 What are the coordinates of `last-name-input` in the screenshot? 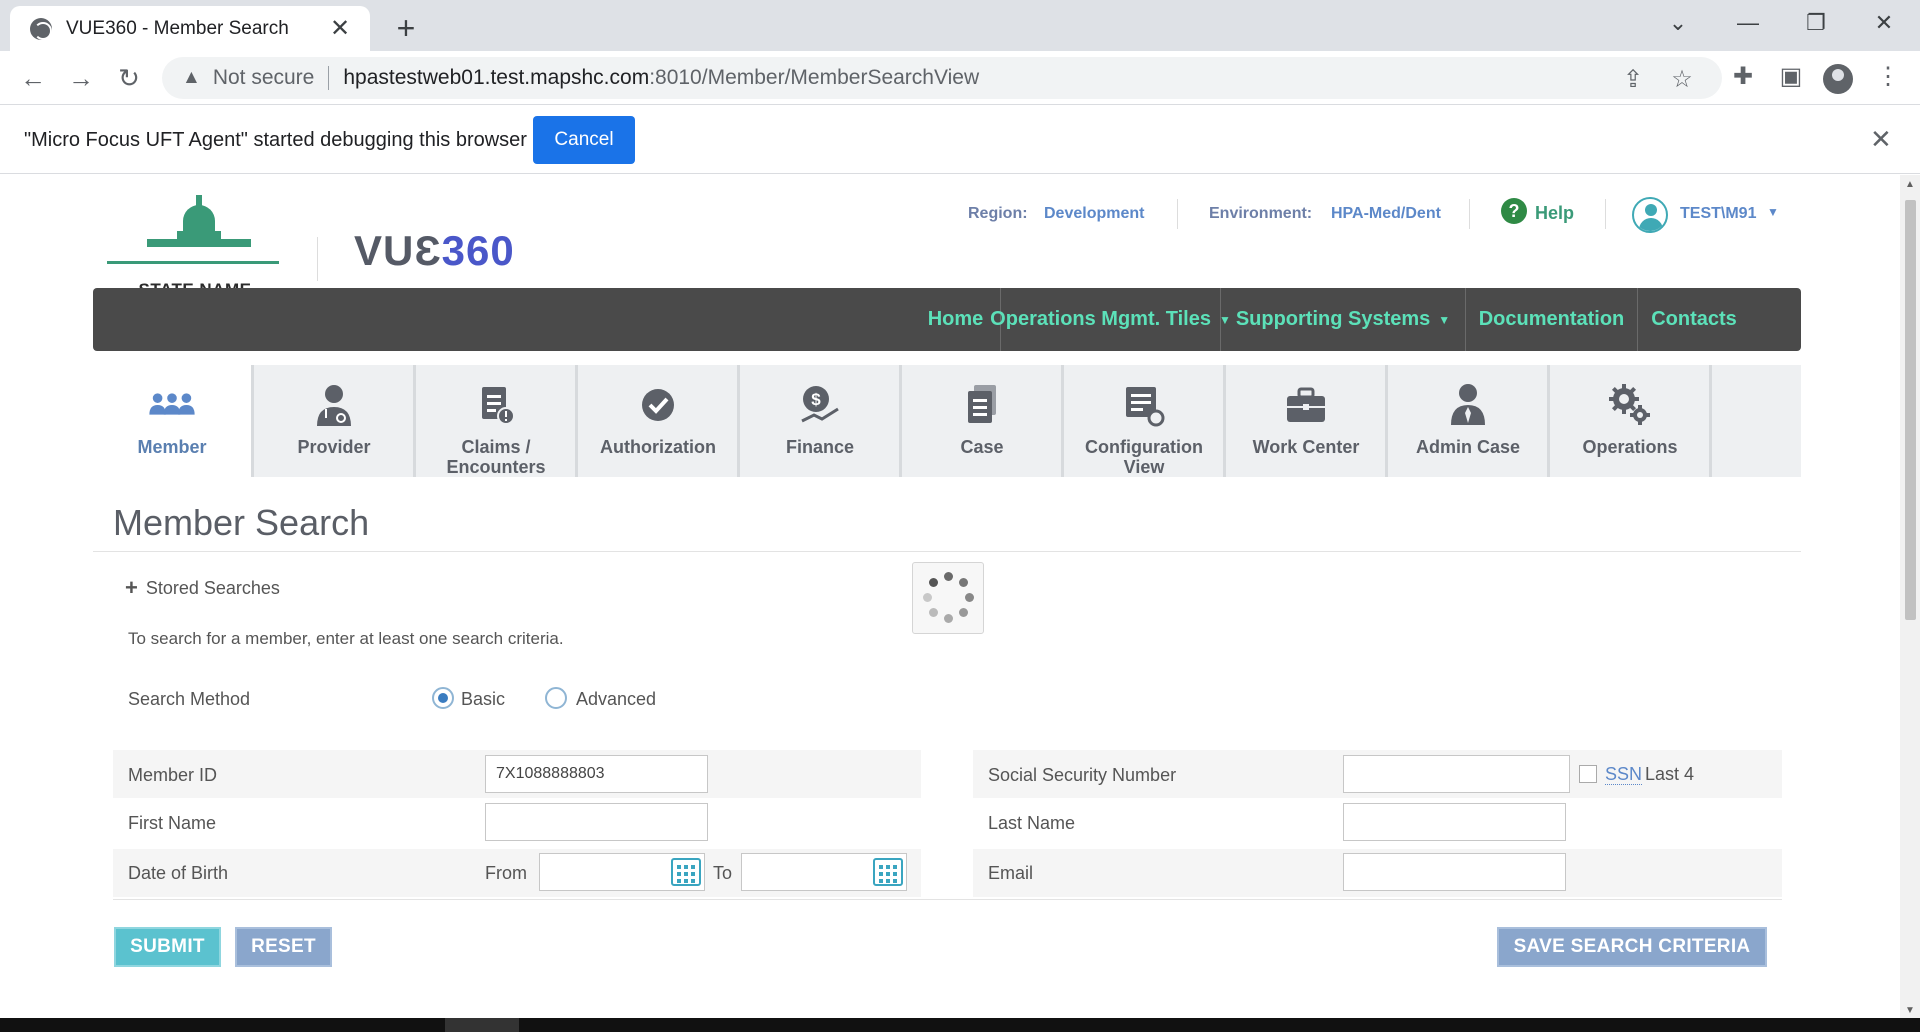 It's located at (1454, 822).